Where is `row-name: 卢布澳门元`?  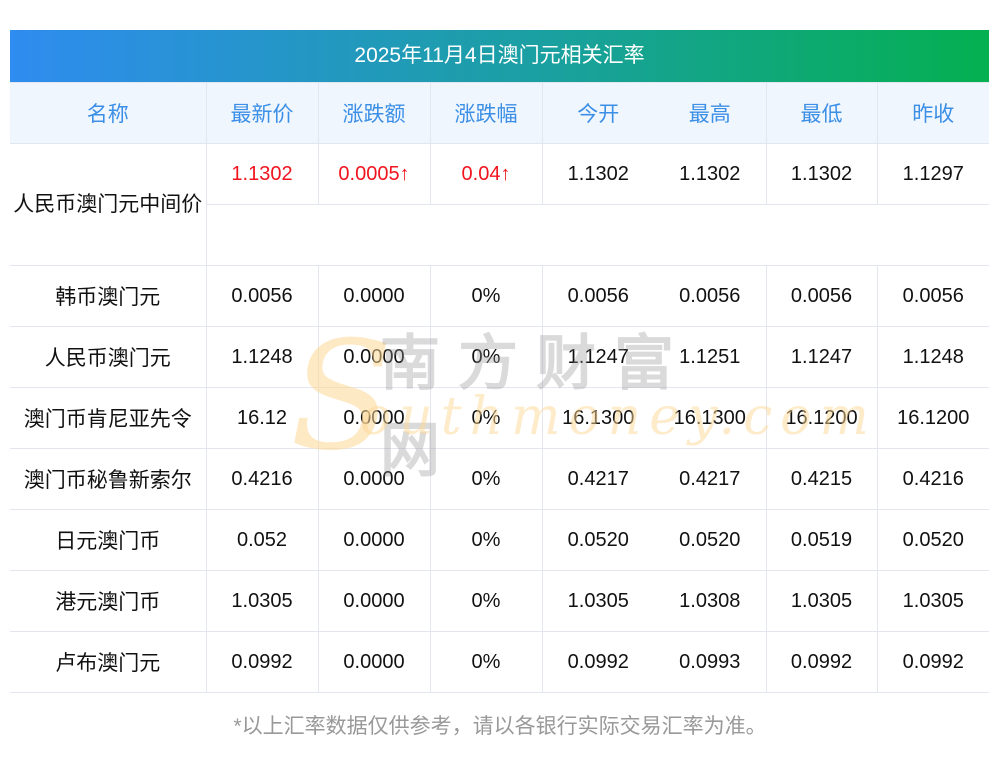 row-name: 卢布澳门元 is located at coordinates (108, 662).